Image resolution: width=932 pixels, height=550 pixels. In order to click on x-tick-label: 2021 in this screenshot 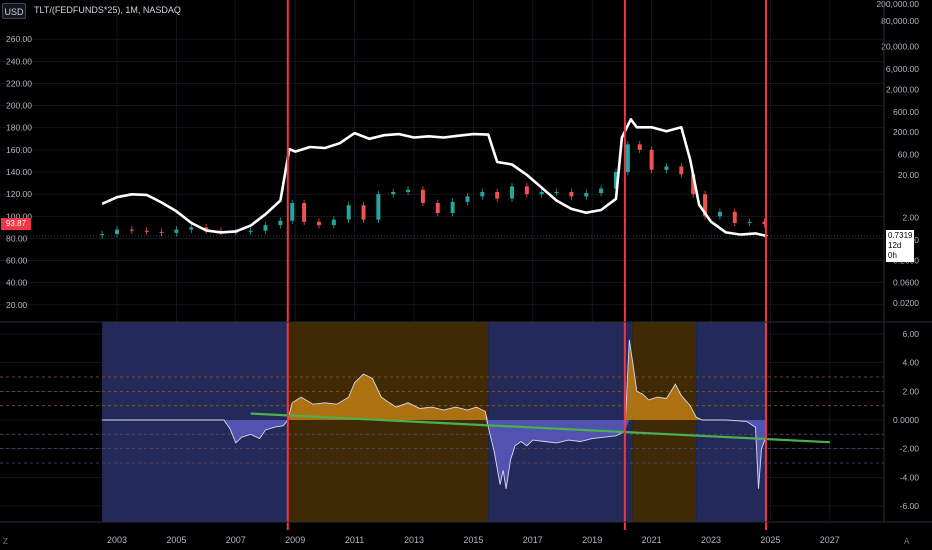, I will do `click(652, 540)`.